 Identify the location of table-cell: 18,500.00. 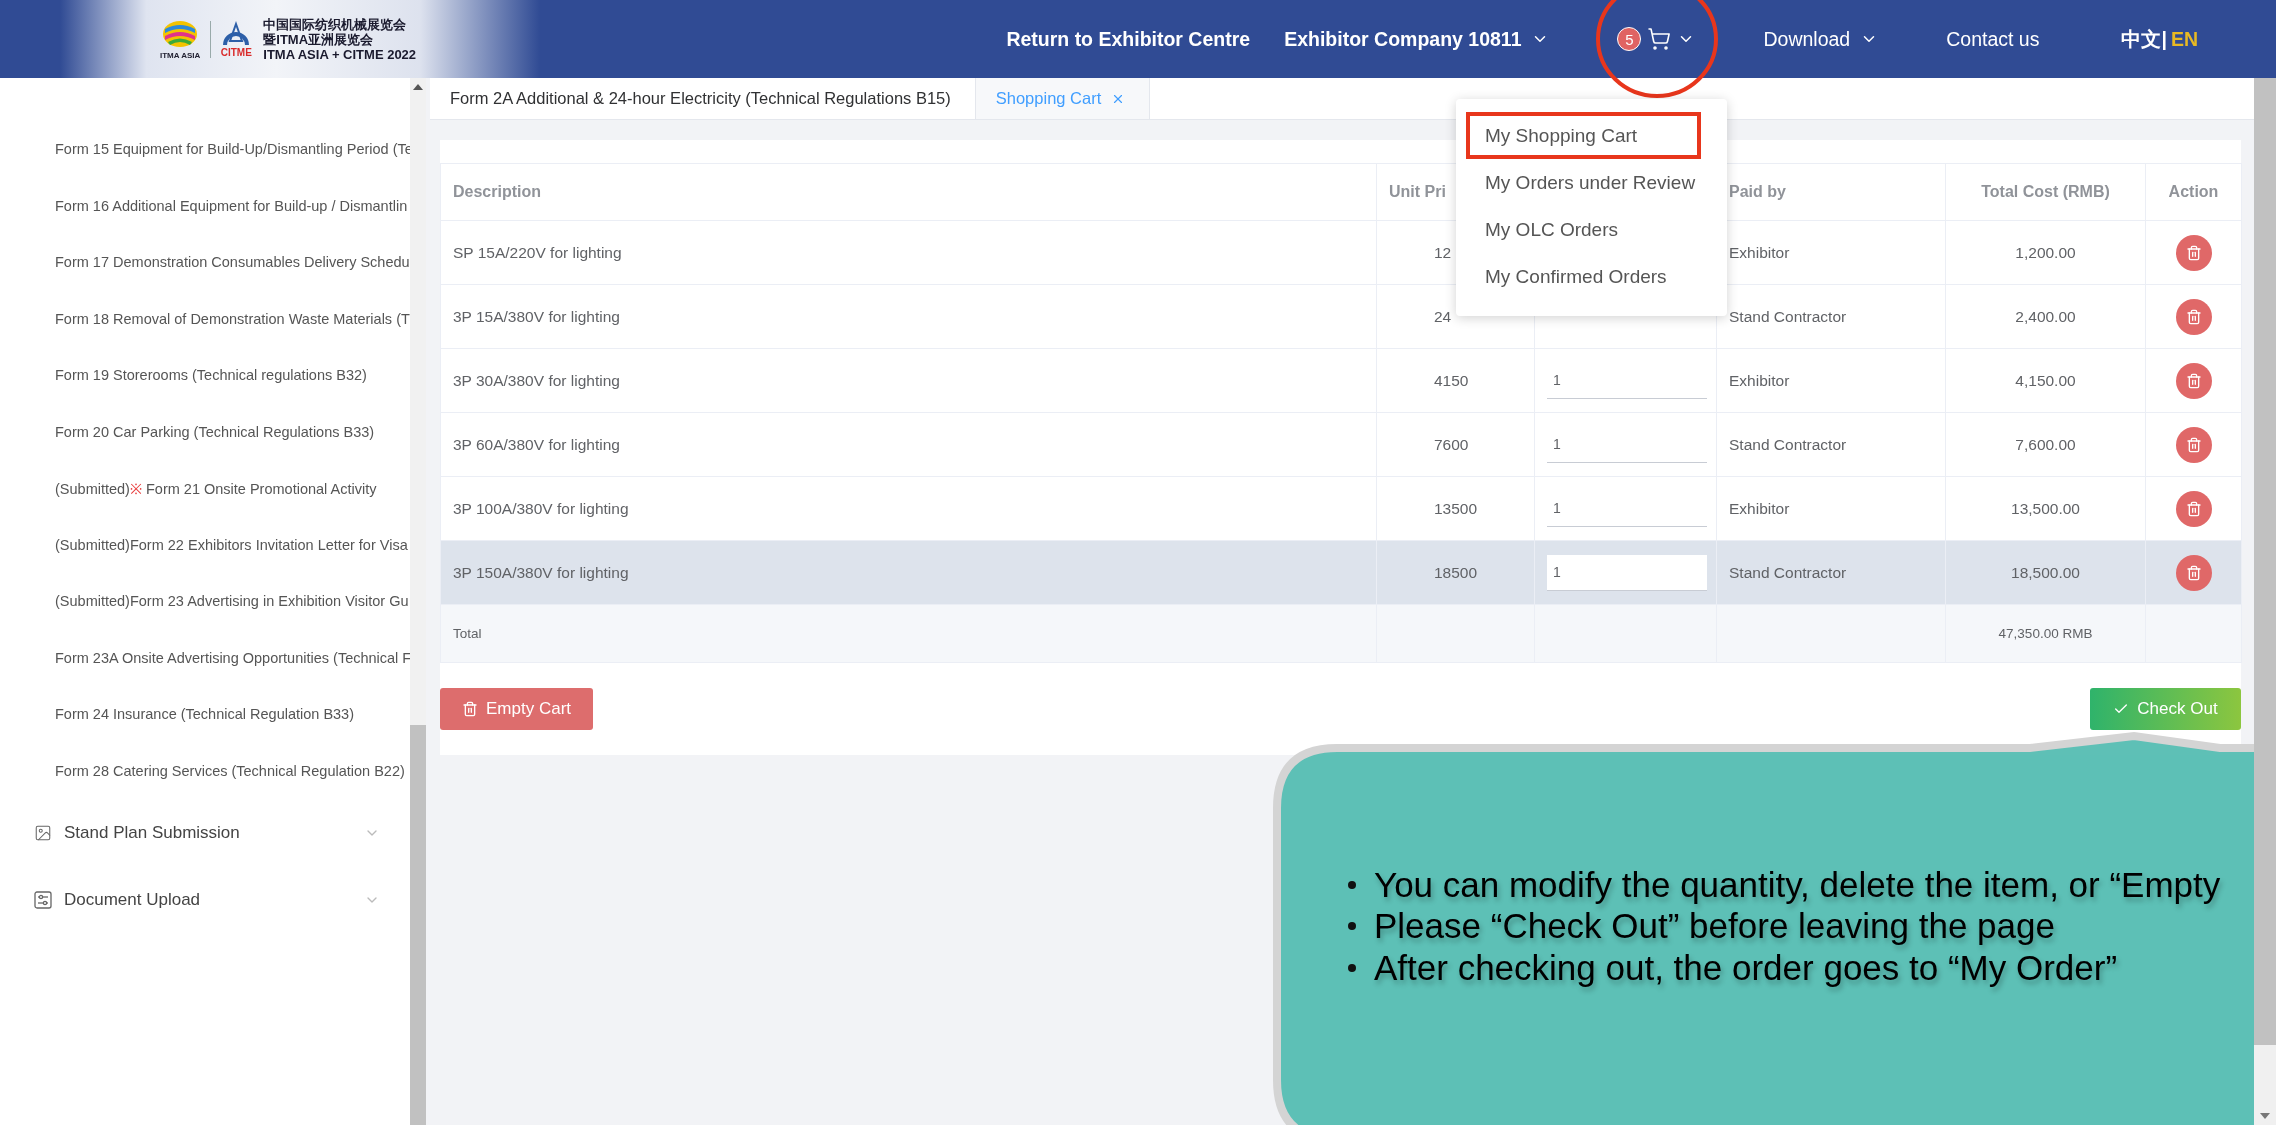
(2046, 573).